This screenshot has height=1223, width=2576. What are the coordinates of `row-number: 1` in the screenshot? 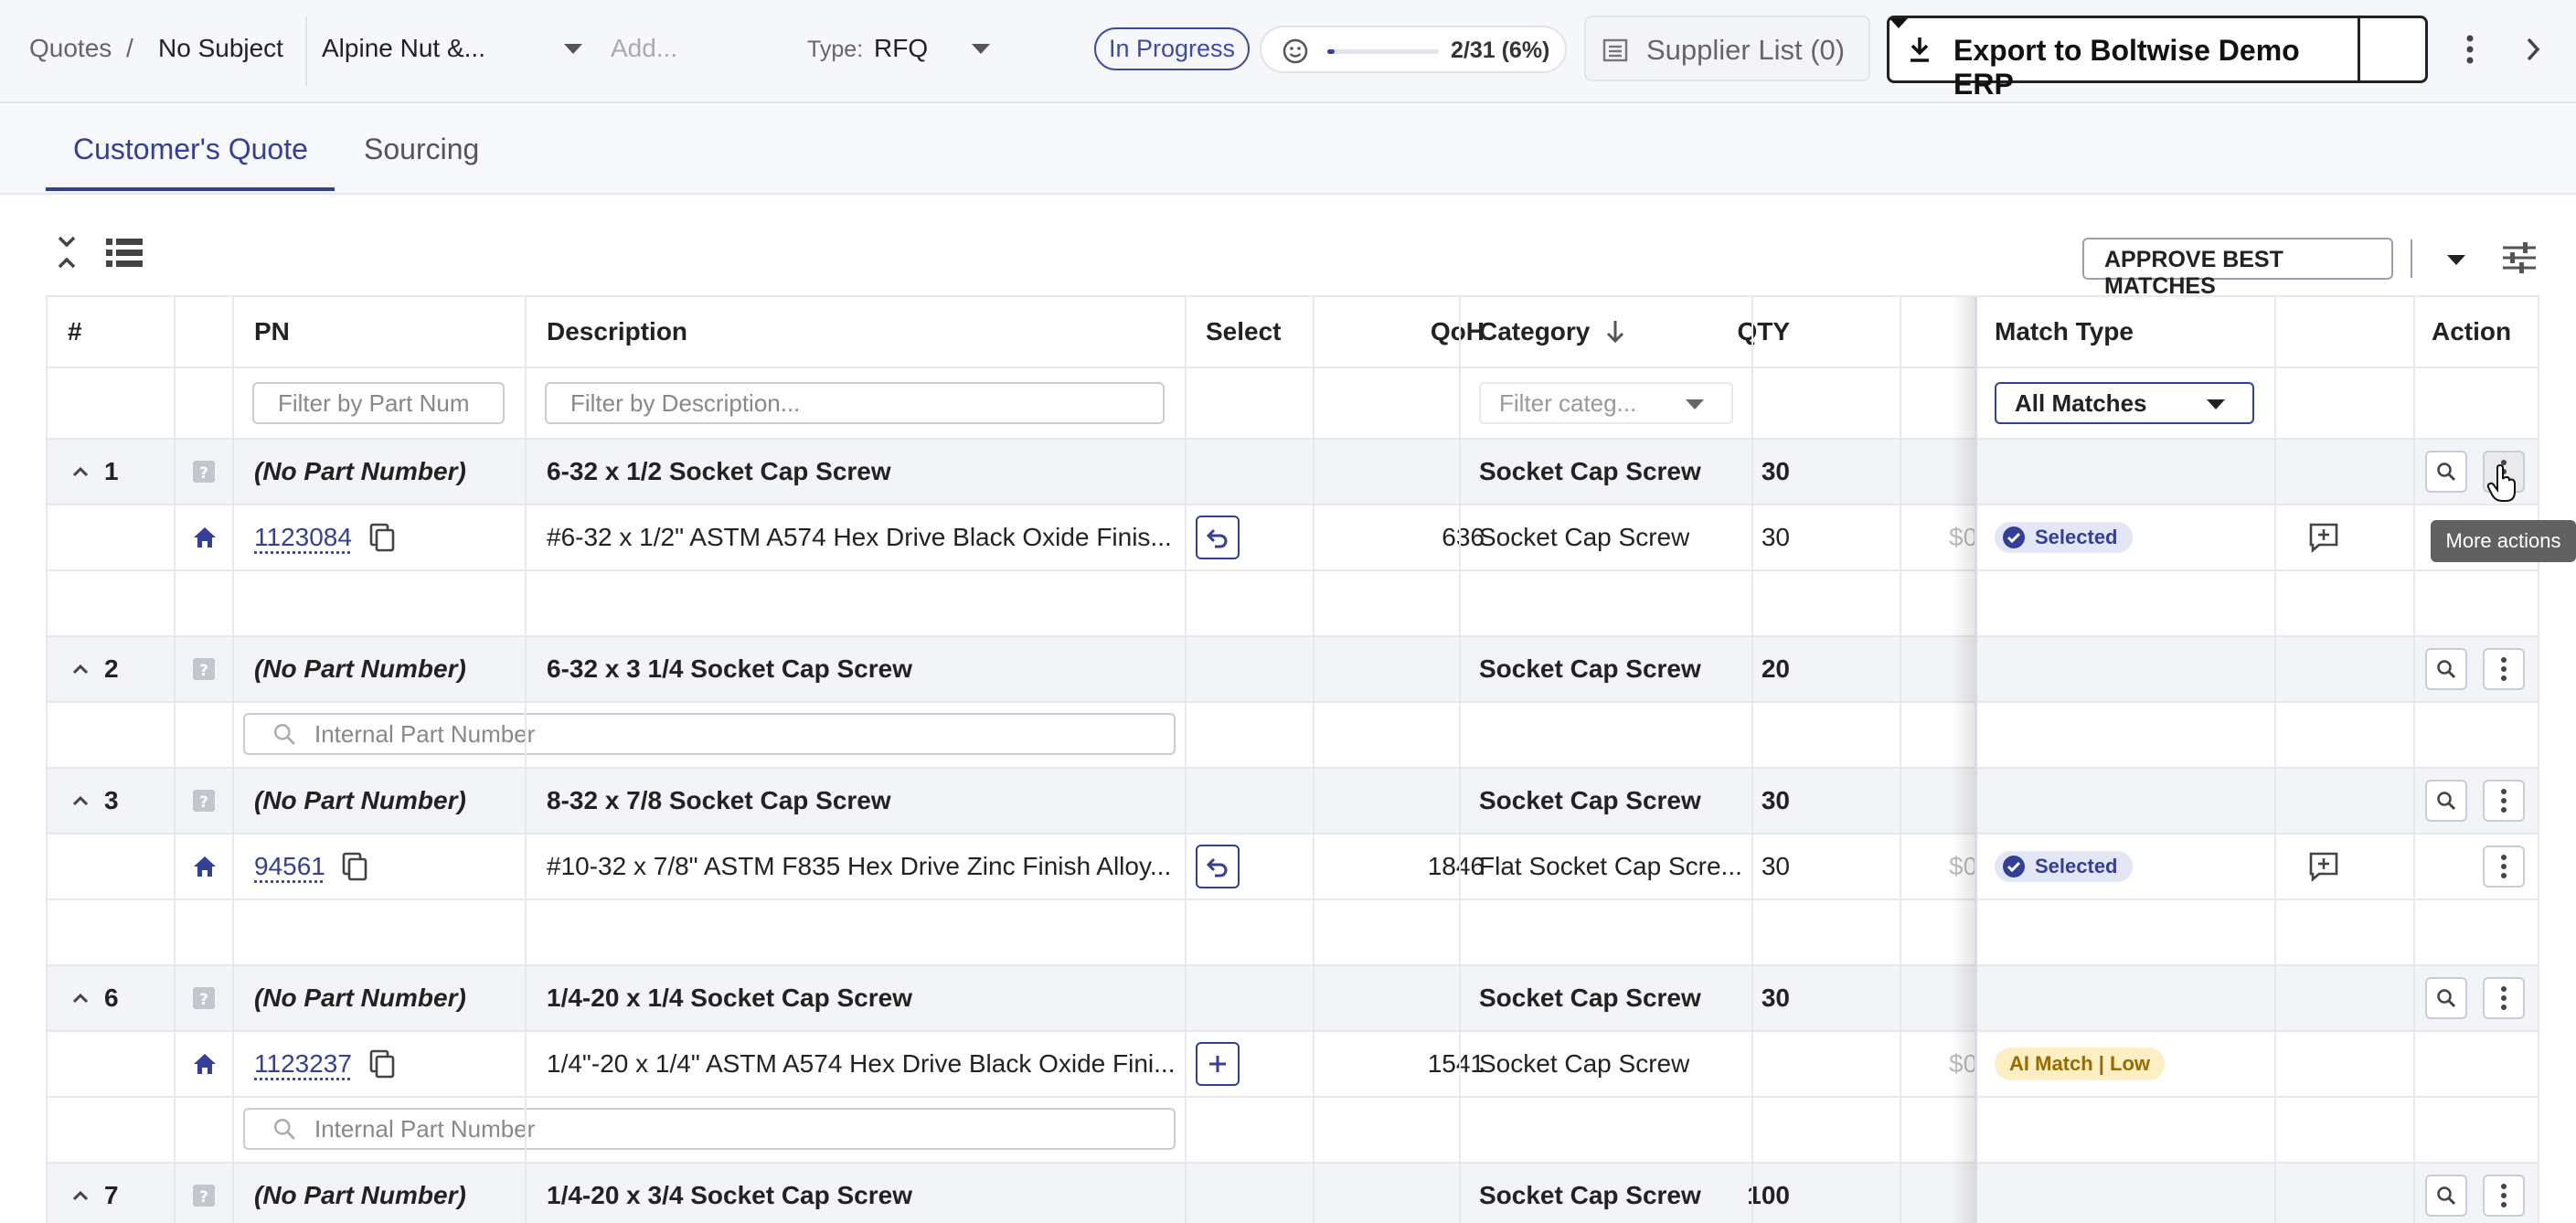 It's located at (111, 471).